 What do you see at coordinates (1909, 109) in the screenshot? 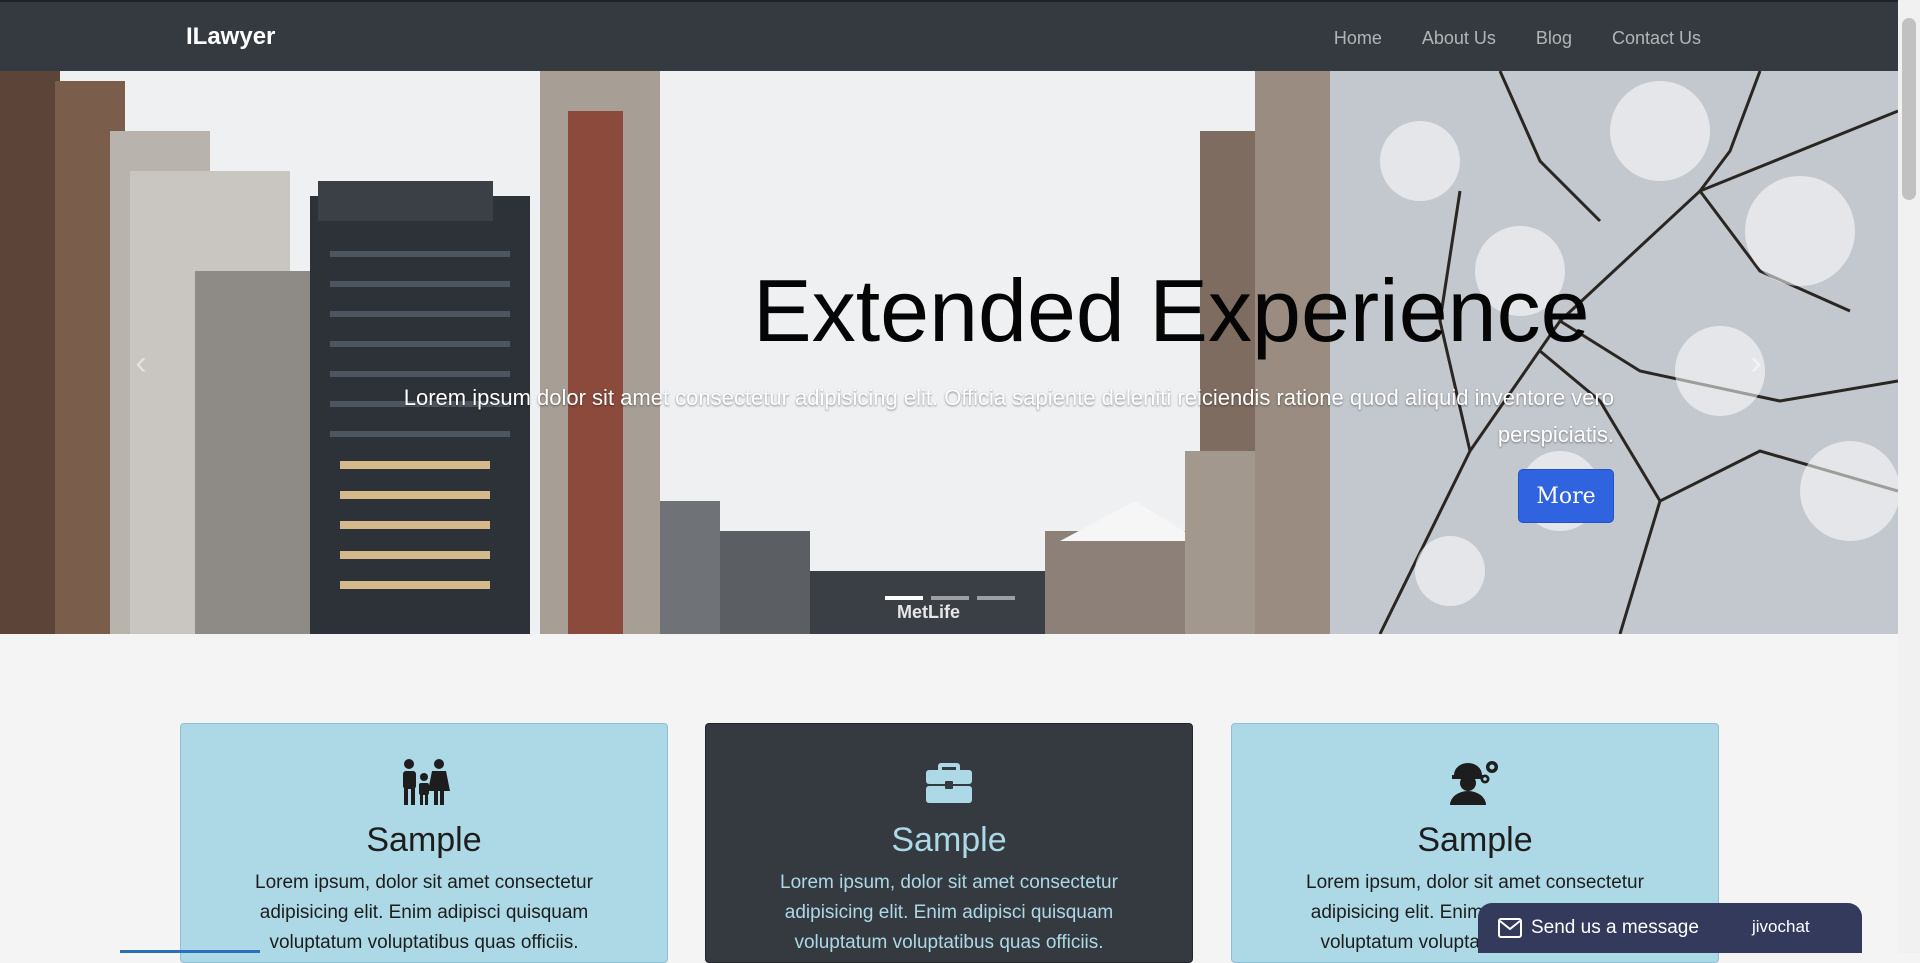
I see `scrollbar-thumb` at bounding box center [1909, 109].